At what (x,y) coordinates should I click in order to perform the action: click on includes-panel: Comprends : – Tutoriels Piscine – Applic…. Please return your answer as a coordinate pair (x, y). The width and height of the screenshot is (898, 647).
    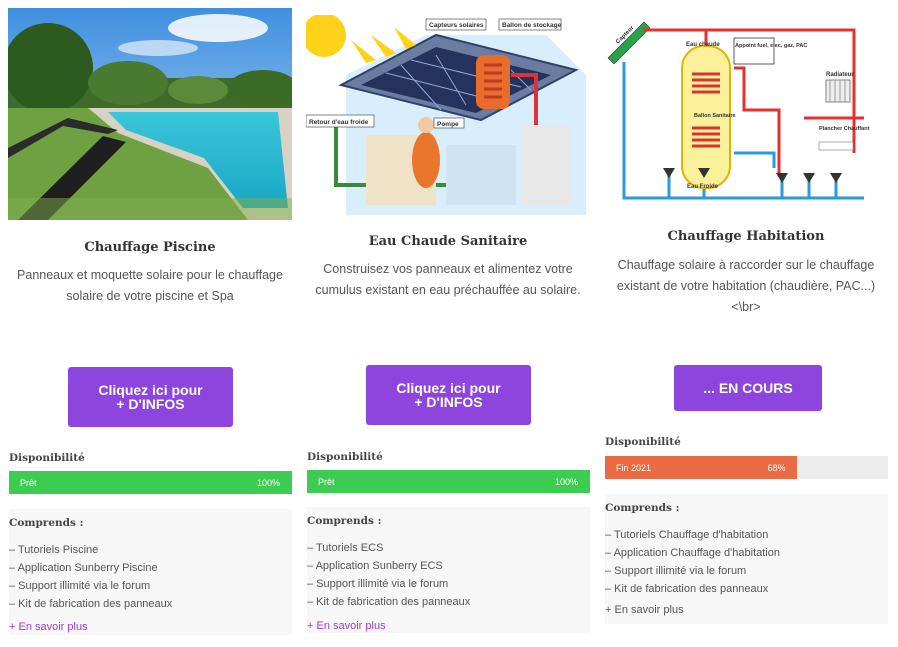
    Looking at the image, I should click on (150, 572).